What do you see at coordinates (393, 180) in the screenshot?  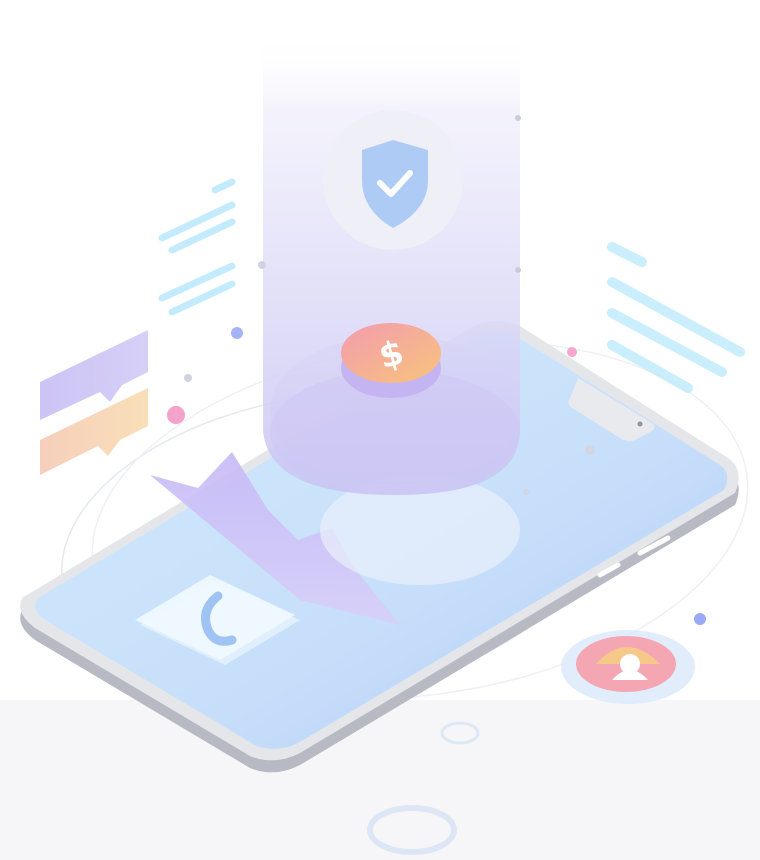 I see `shield-medallion` at bounding box center [393, 180].